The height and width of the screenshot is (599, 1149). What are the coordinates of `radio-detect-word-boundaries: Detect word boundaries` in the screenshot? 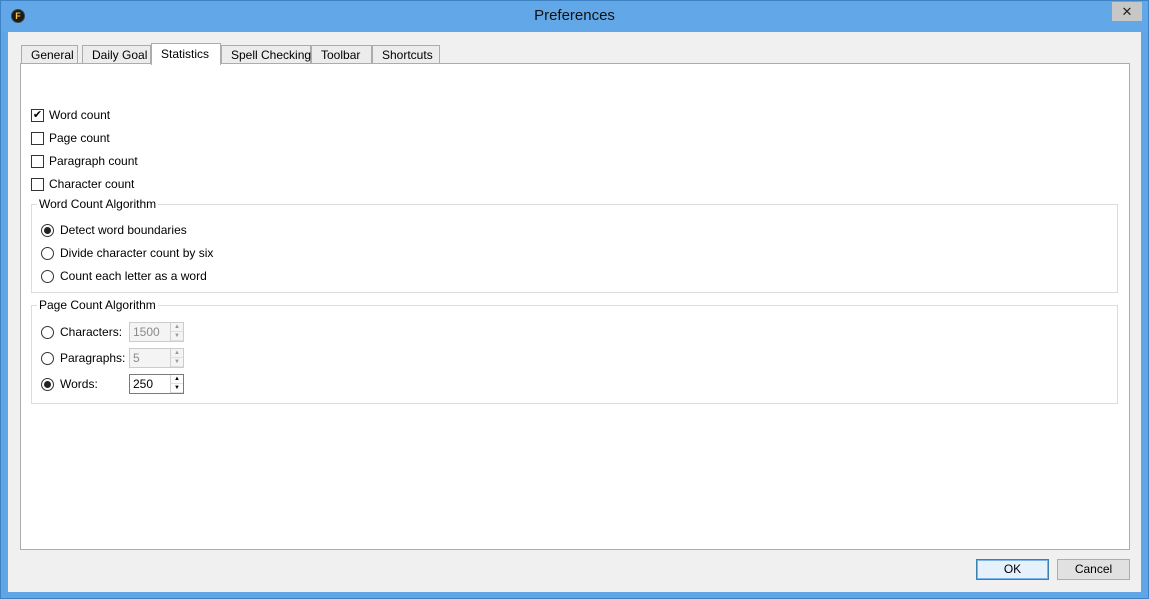 It's located at (114, 230).